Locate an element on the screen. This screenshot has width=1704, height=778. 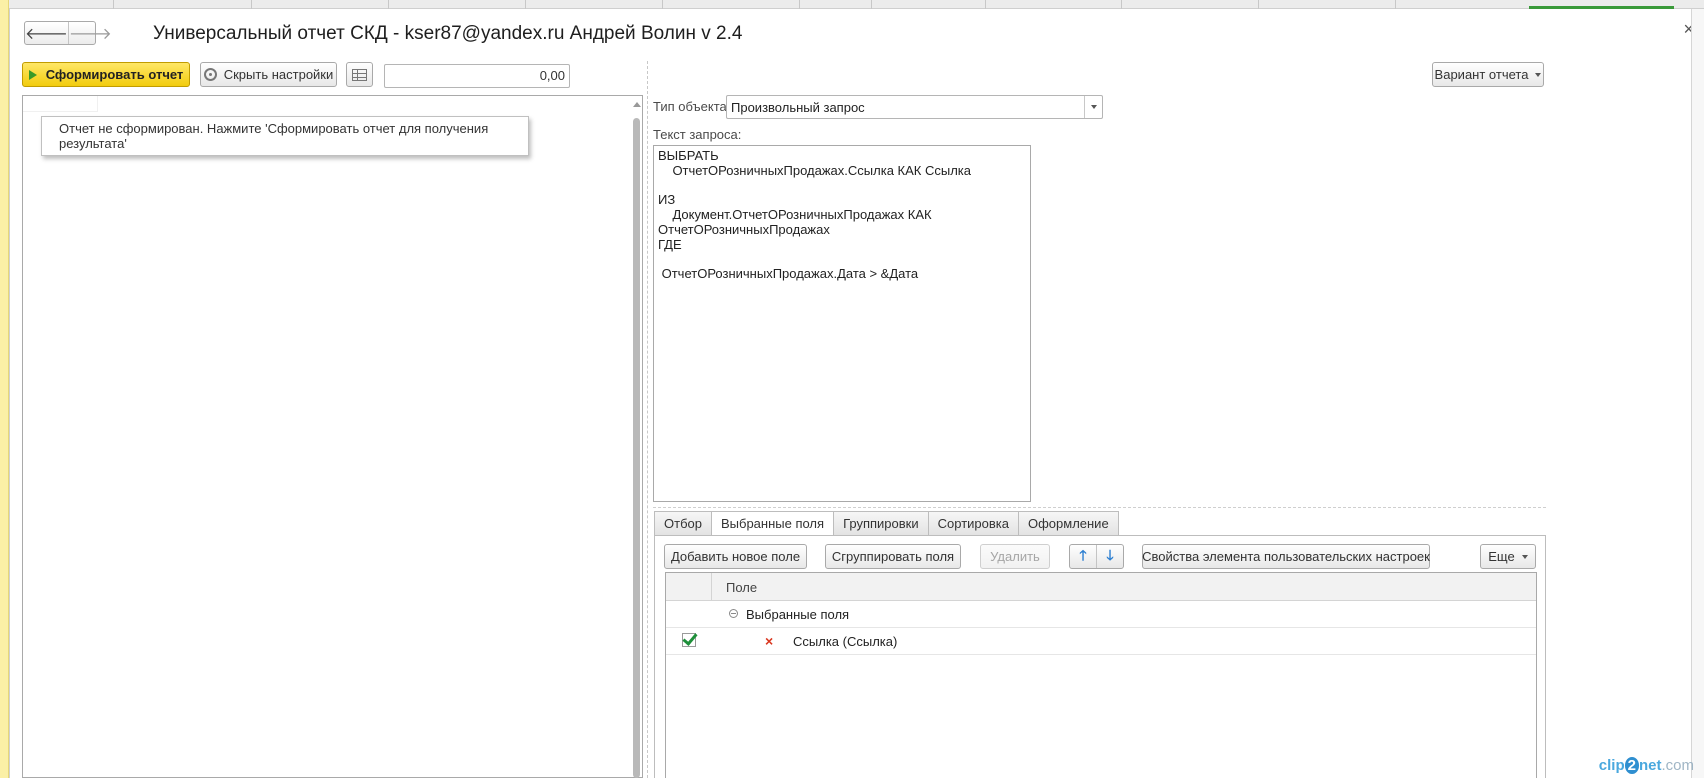
report-variant-button: Вариант отчета is located at coordinates (1488, 74).